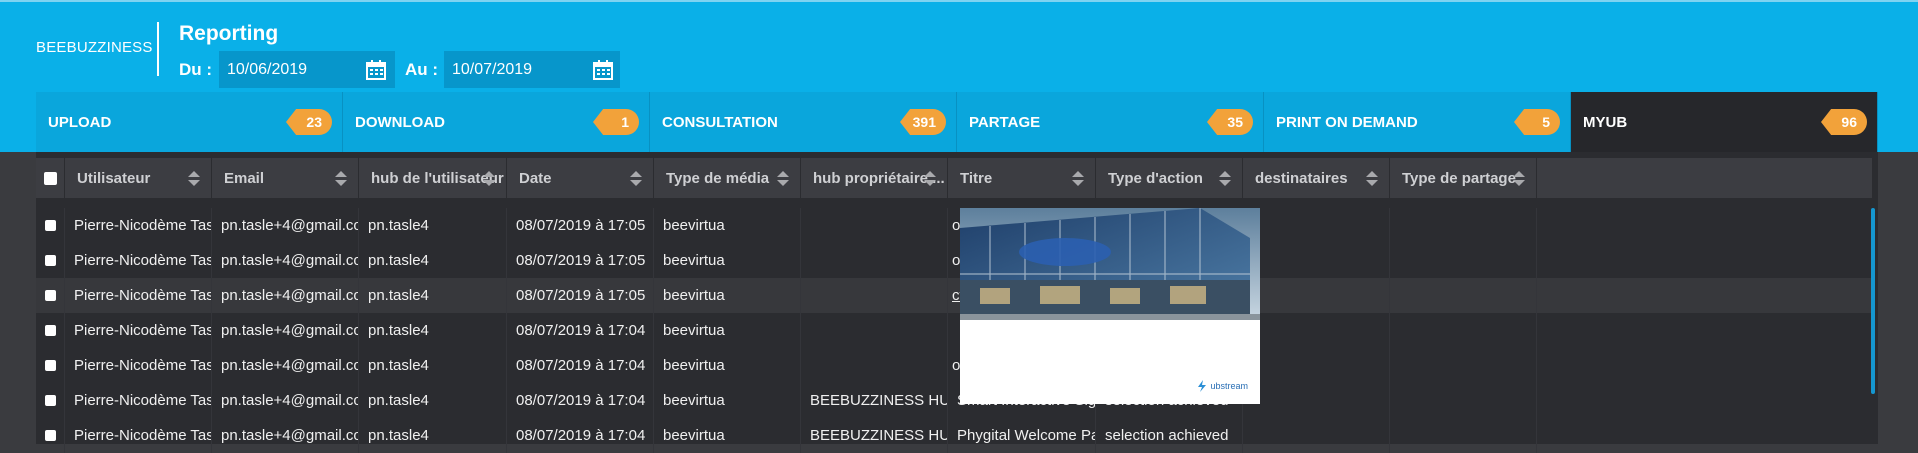  What do you see at coordinates (1169, 435) in the screenshot?
I see `table-cell: selection achieved` at bounding box center [1169, 435].